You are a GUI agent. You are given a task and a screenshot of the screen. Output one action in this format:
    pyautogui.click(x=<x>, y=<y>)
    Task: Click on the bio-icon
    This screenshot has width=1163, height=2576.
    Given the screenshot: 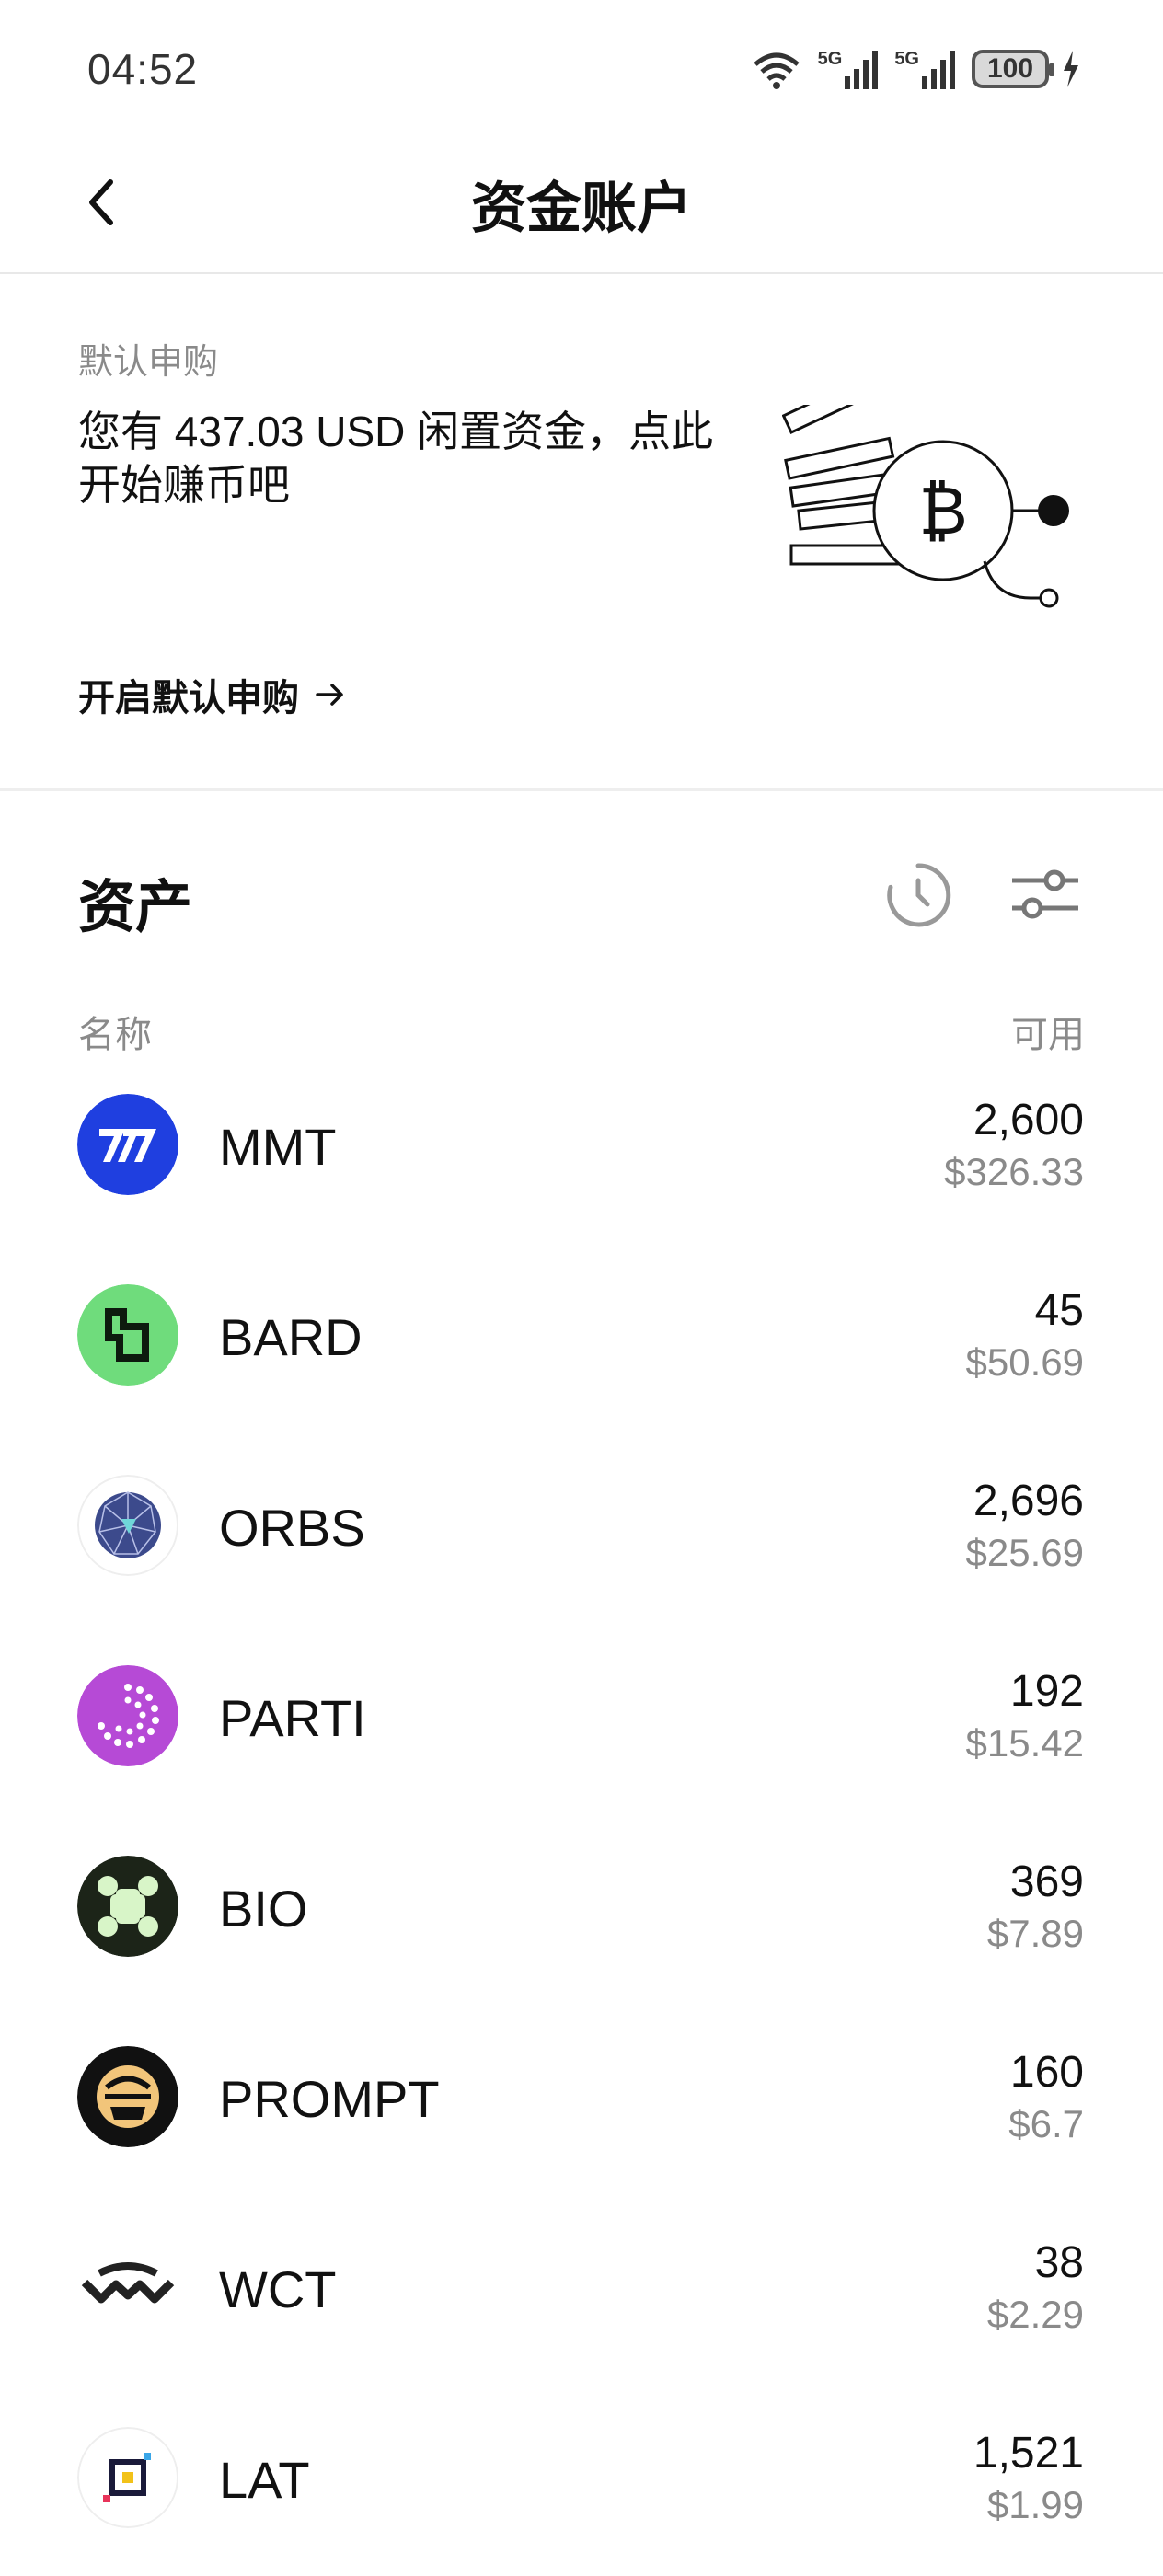 What is the action you would take?
    pyautogui.click(x=127, y=1906)
    